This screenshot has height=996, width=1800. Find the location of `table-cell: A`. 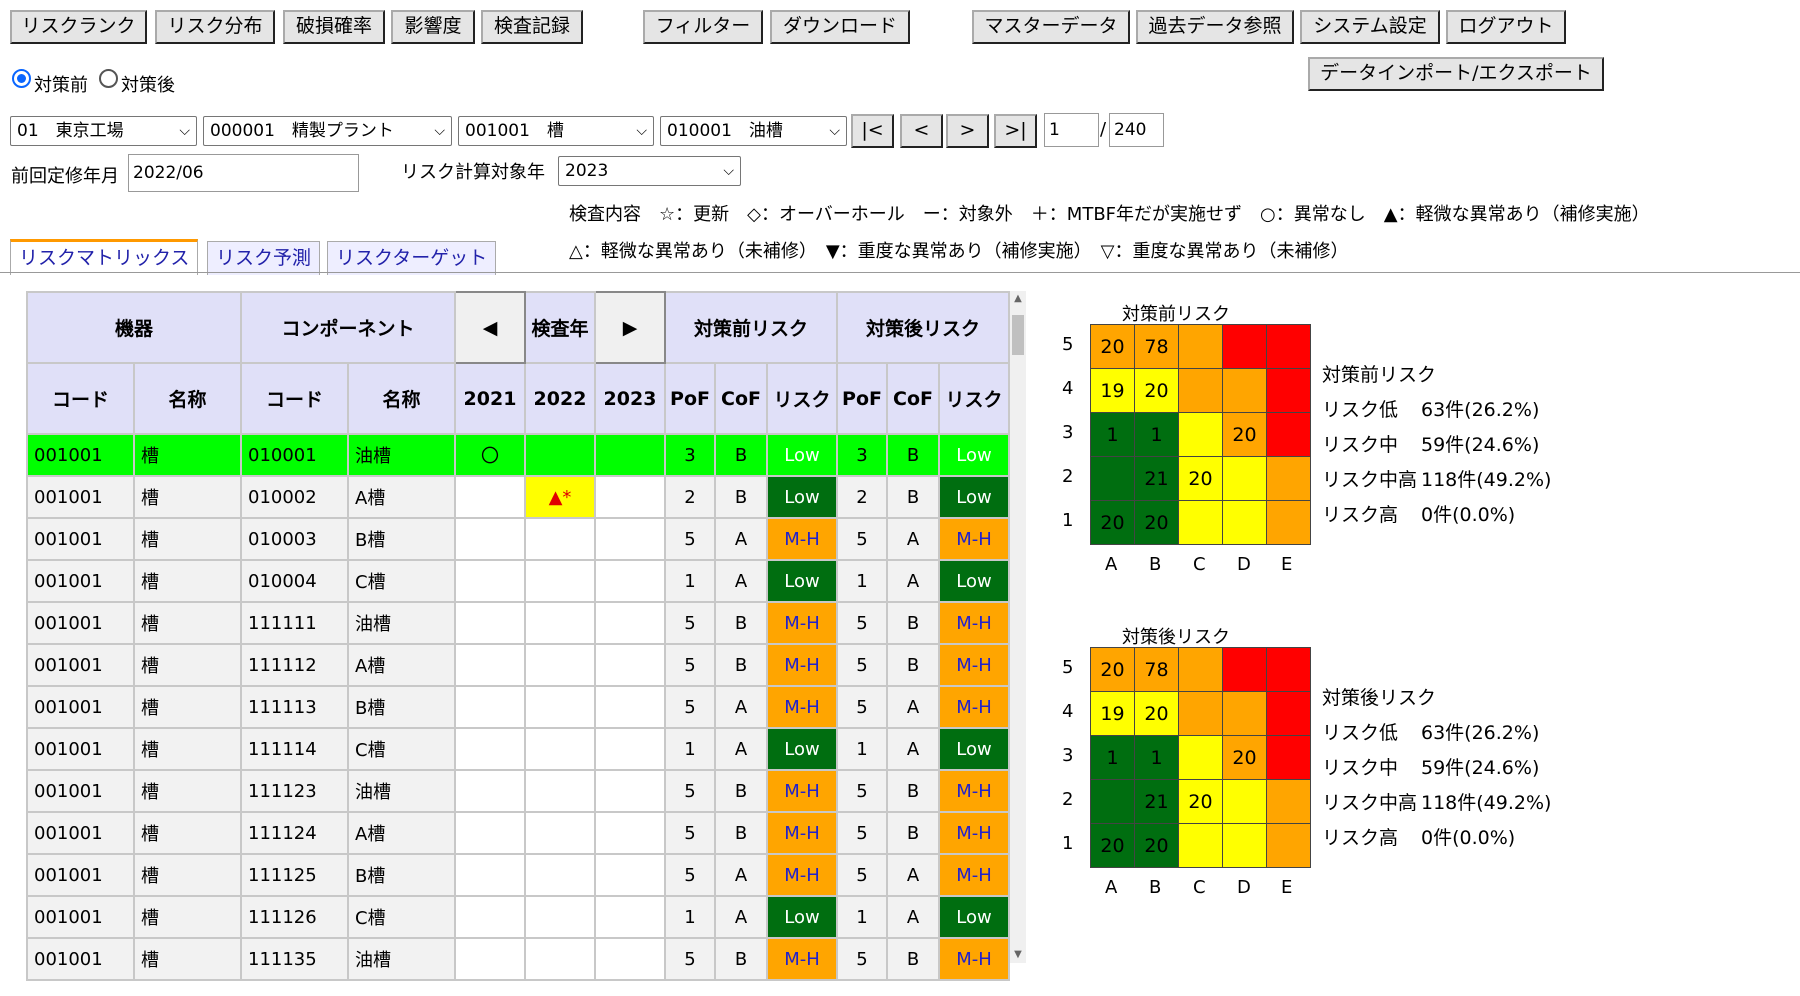

table-cell: A is located at coordinates (741, 917).